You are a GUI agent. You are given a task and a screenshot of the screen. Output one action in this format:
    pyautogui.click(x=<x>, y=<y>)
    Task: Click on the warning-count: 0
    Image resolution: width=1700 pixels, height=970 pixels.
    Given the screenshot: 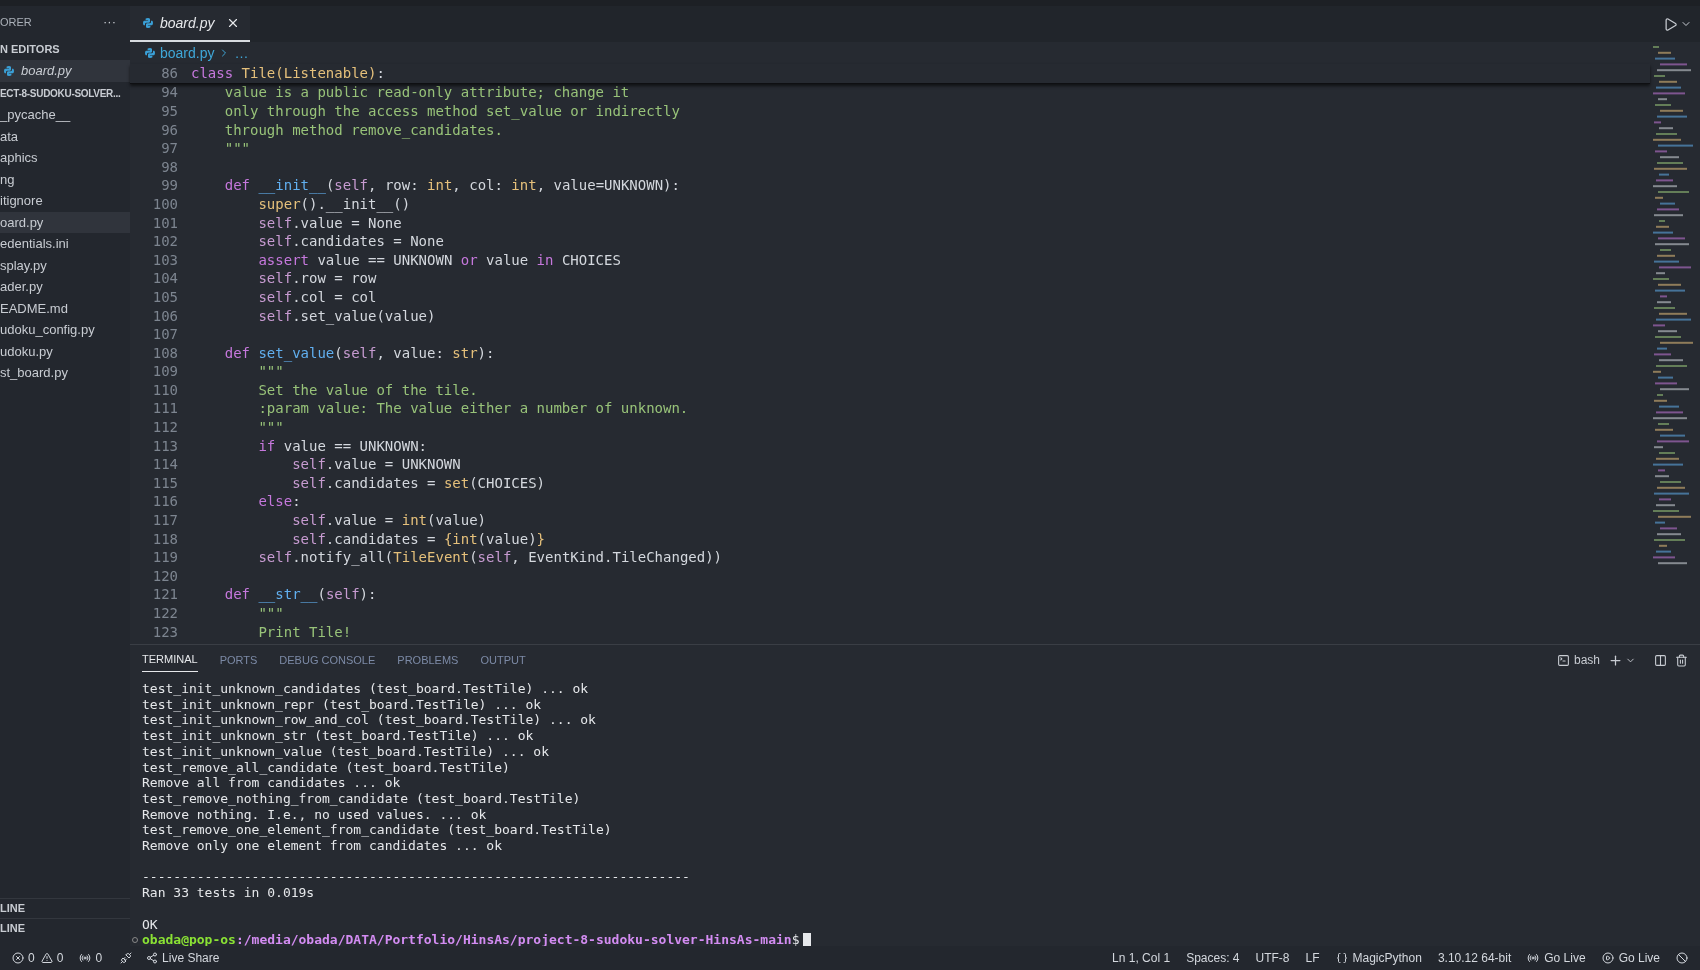 What is the action you would take?
    pyautogui.click(x=60, y=958)
    